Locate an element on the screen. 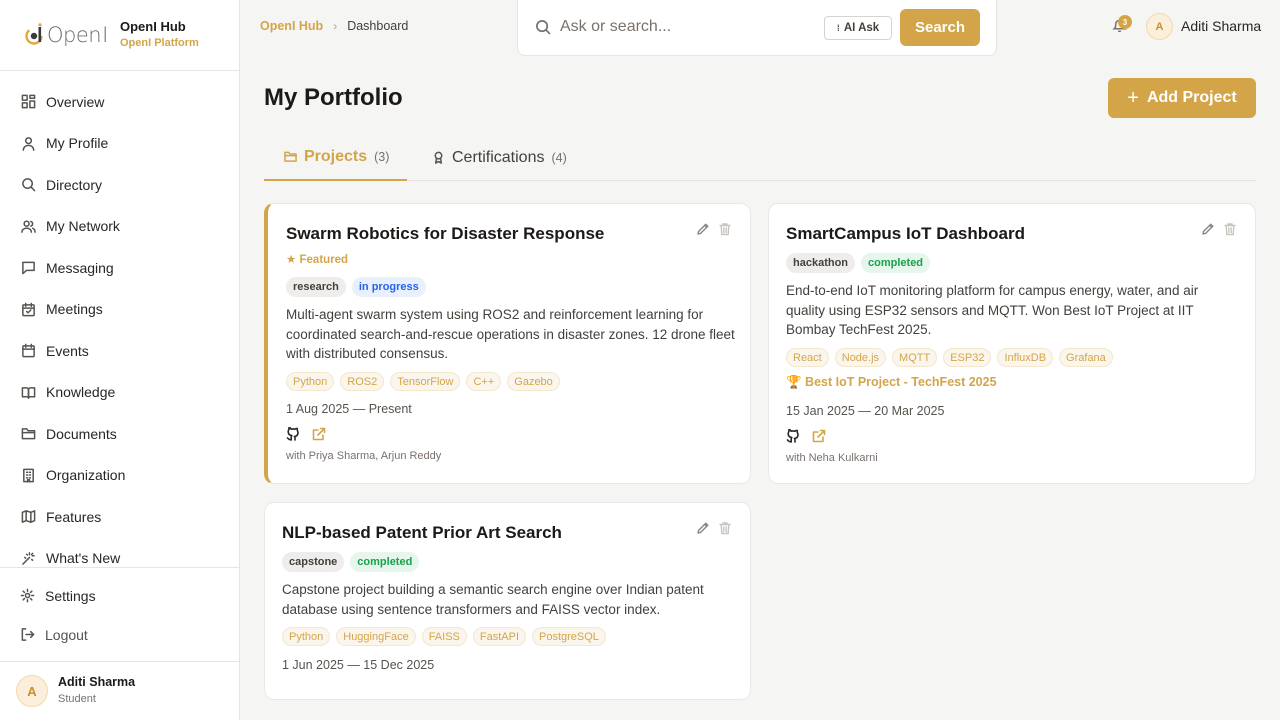 Image resolution: width=1280 pixels, height=720 pixels. calendar-check-icon is located at coordinates (28, 309).